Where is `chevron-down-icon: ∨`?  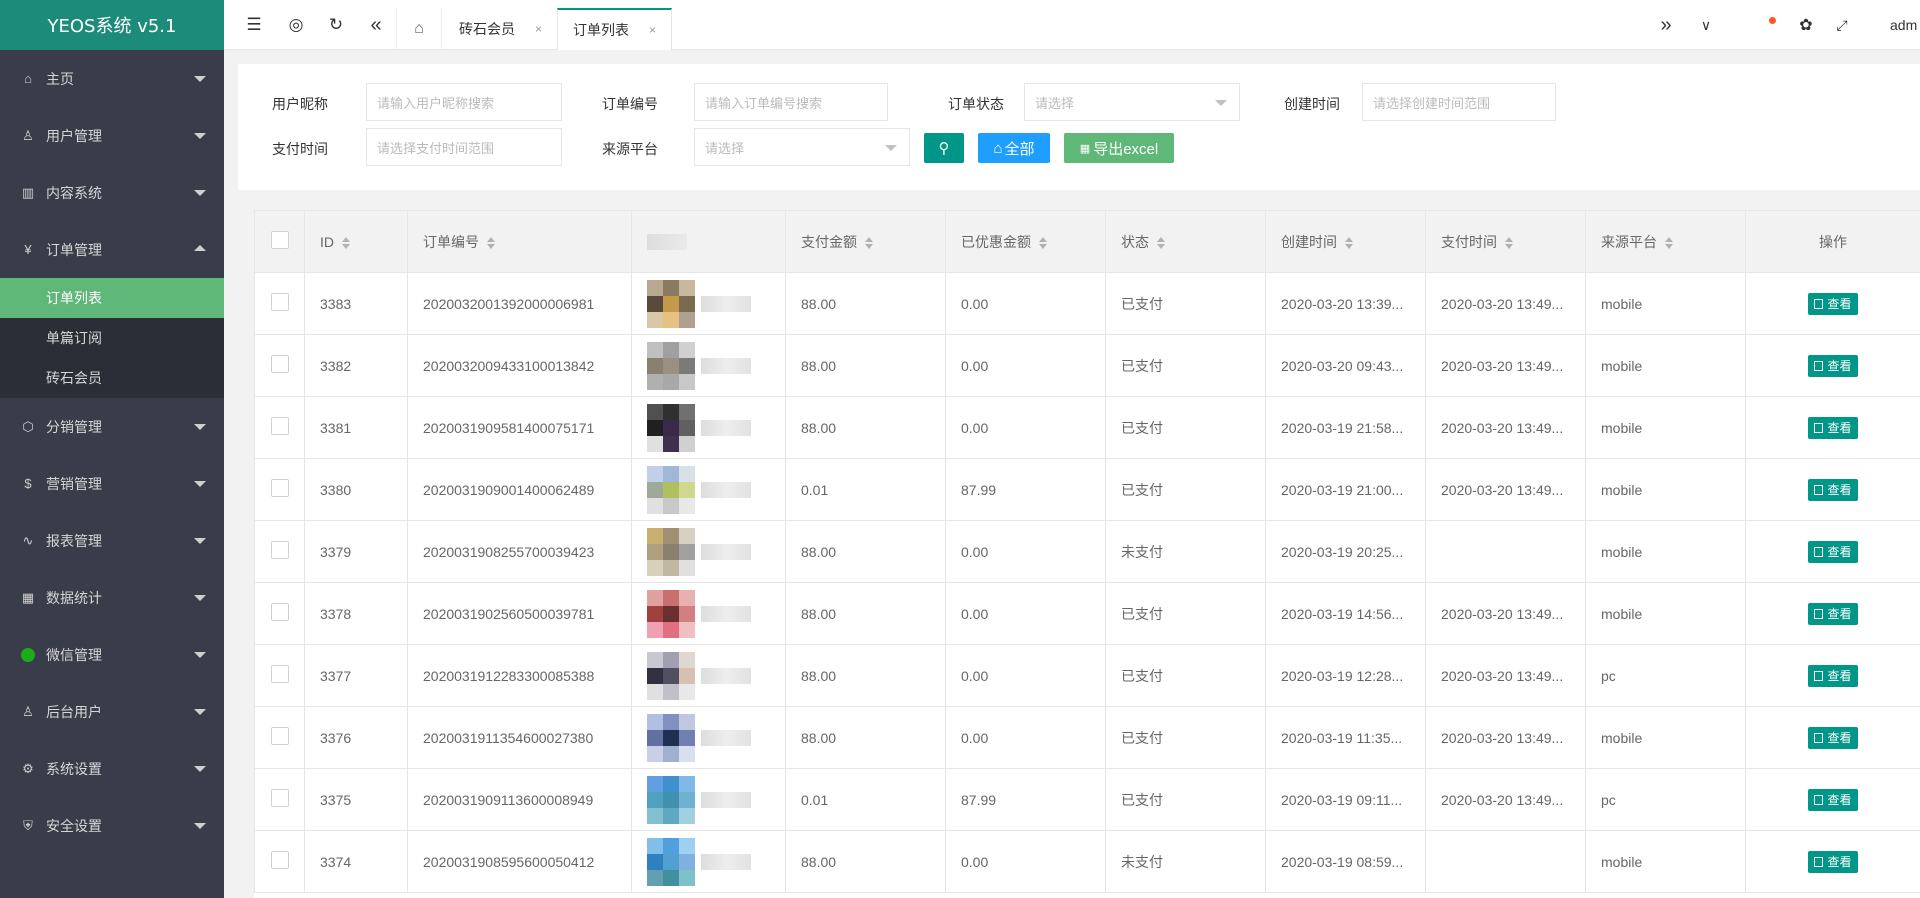 chevron-down-icon: ∨ is located at coordinates (1706, 25).